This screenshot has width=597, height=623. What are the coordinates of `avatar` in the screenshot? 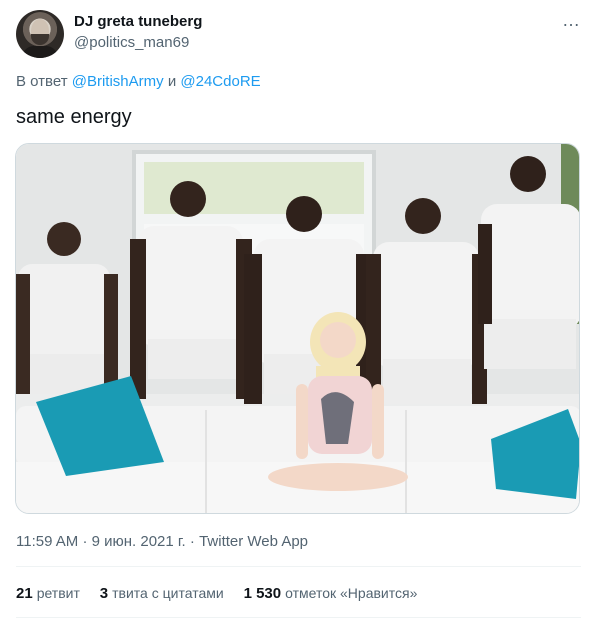 It's located at (40, 34).